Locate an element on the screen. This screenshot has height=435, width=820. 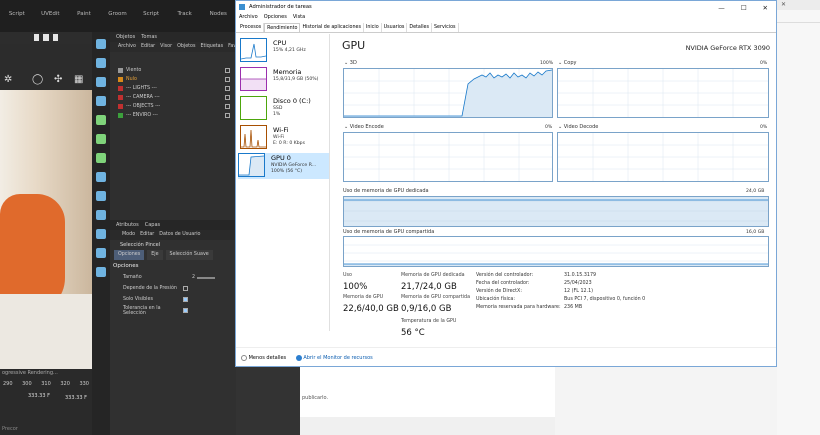
resource-gpu: GPU 0 NVIDIA GeForce R... 100% (56 °C) is located at coordinates (283, 166).